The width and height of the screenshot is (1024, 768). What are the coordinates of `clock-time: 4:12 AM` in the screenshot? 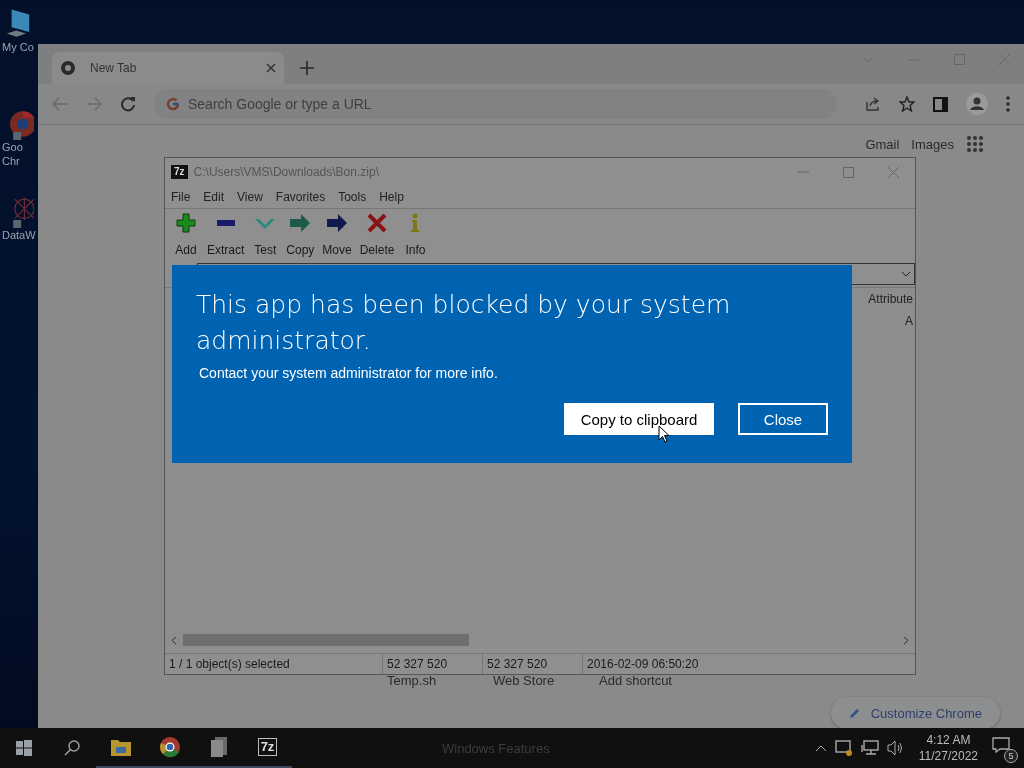 It's located at (948, 740).